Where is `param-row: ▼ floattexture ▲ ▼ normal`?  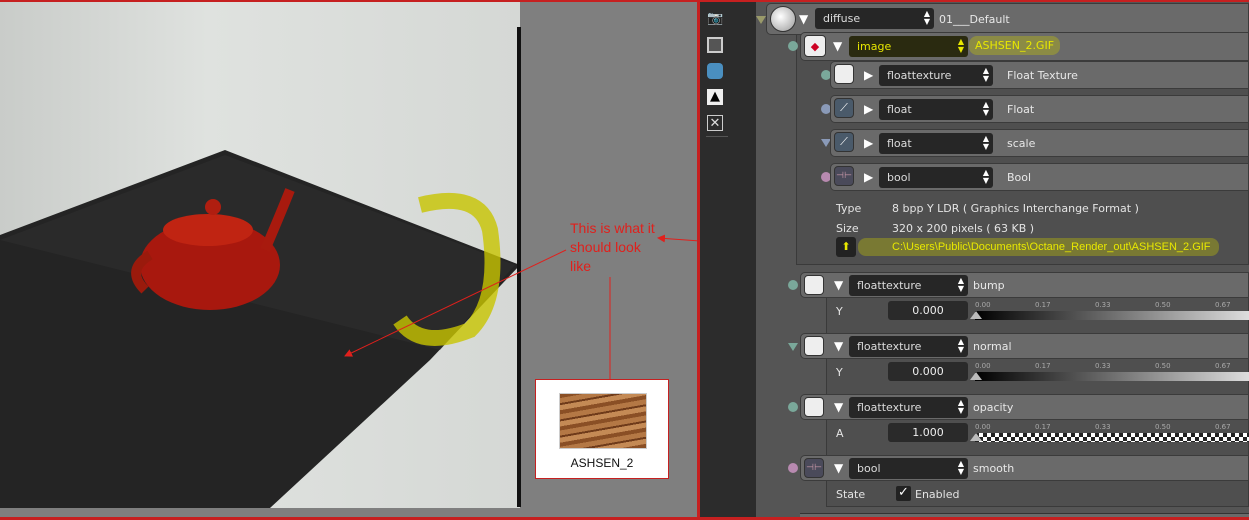 param-row: ▼ floattexture ▲ ▼ normal is located at coordinates (1024, 346).